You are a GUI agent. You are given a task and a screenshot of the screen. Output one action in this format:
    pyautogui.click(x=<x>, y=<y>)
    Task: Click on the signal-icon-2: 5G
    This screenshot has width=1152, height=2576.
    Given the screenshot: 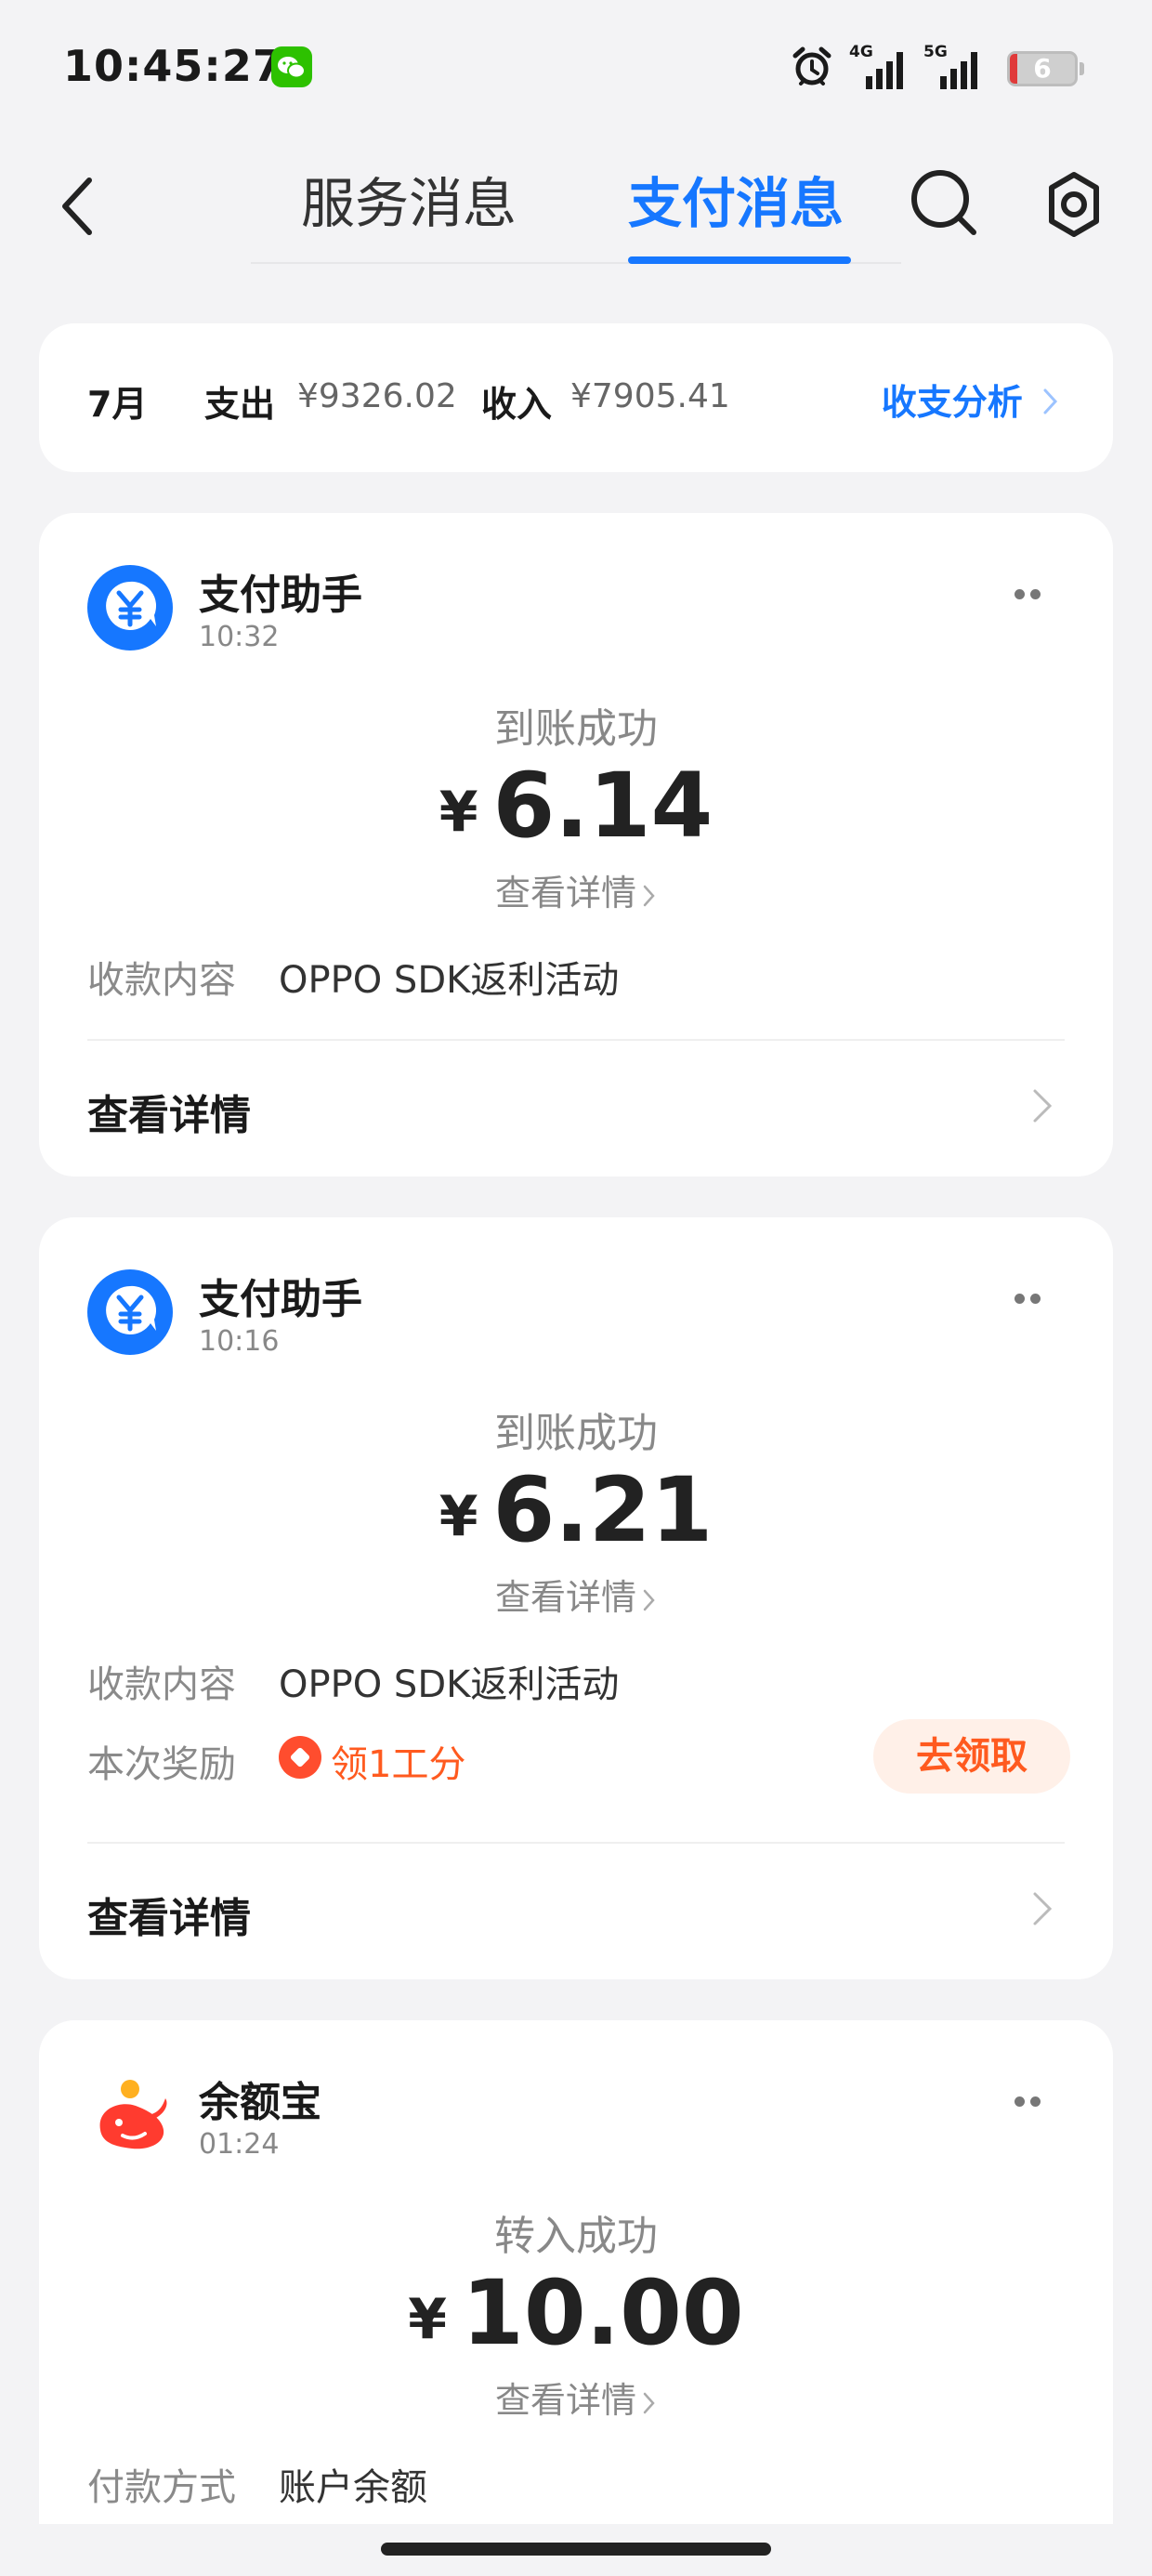 What is the action you would take?
    pyautogui.click(x=953, y=68)
    